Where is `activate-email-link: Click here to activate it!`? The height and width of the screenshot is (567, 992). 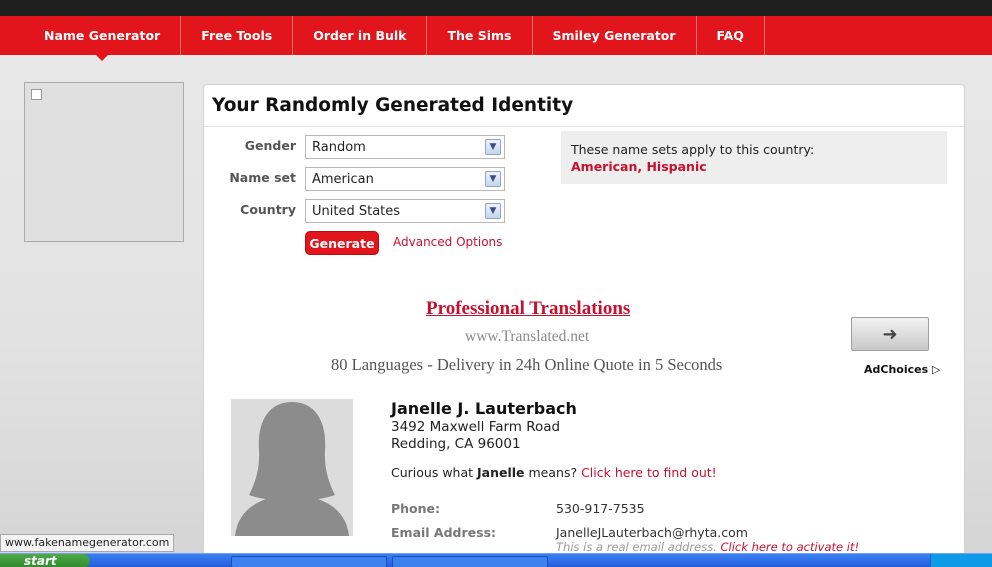 activate-email-link: Click here to activate it! is located at coordinates (790, 547).